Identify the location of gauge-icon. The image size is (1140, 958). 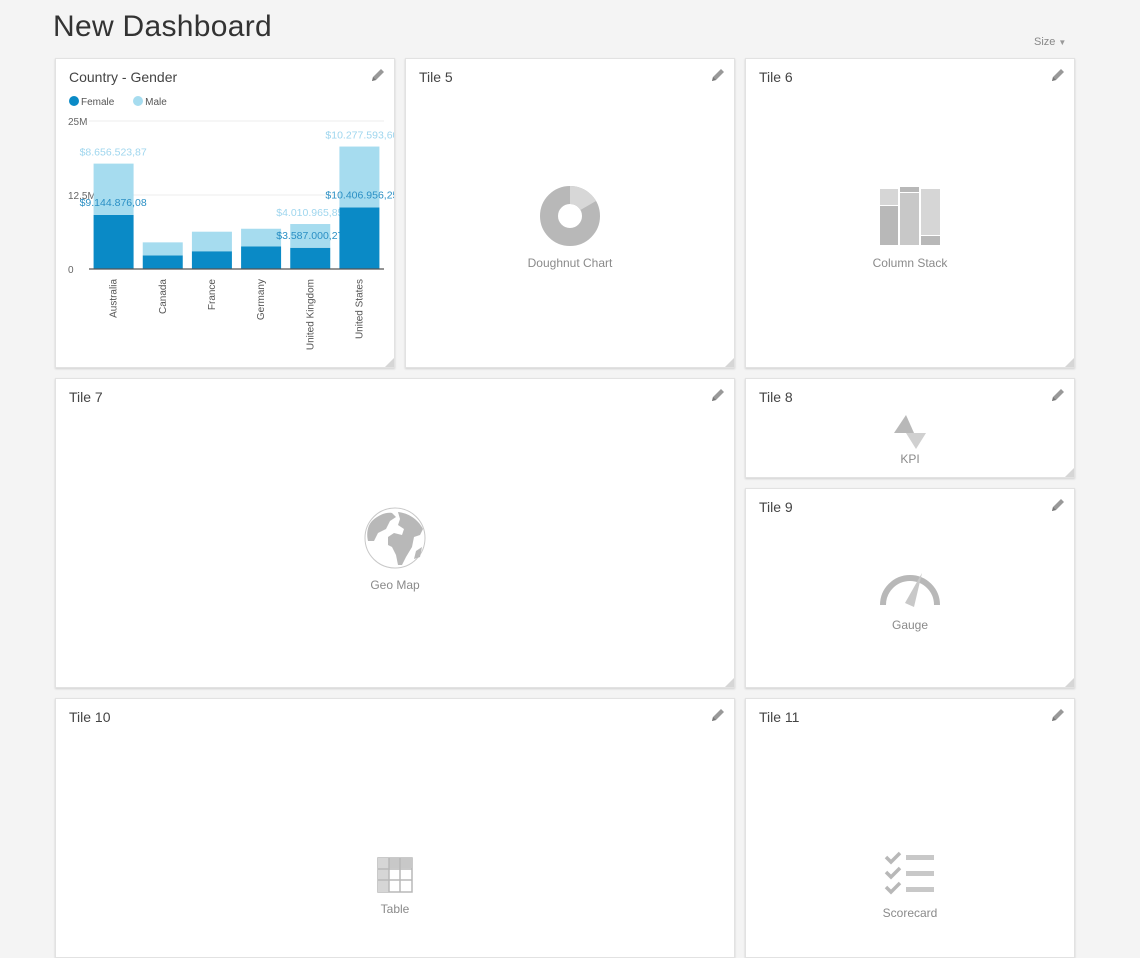
(910, 590).